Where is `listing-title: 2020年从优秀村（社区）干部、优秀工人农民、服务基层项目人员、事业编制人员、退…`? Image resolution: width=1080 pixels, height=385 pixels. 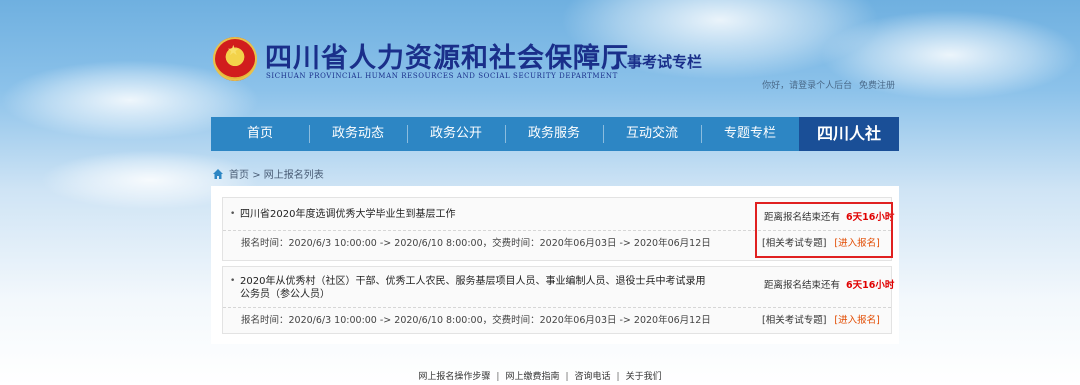 listing-title: 2020年从优秀村（社区）干部、优秀工人农民、服务基层项目人员、事业编制人员、退… is located at coordinates (475, 288).